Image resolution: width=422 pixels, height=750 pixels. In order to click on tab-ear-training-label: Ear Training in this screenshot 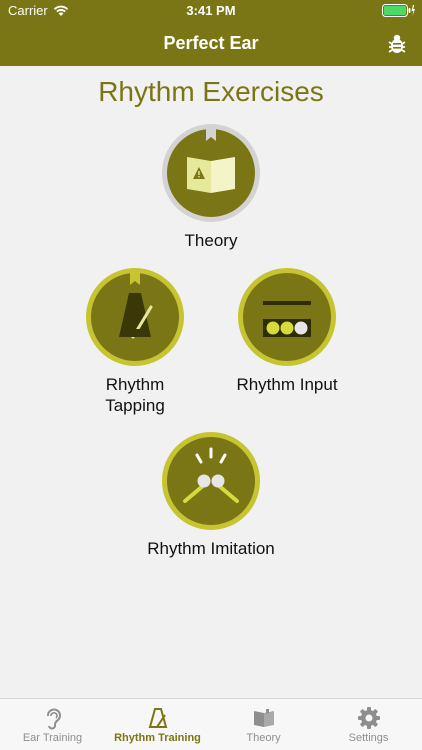, I will do `click(52, 738)`.